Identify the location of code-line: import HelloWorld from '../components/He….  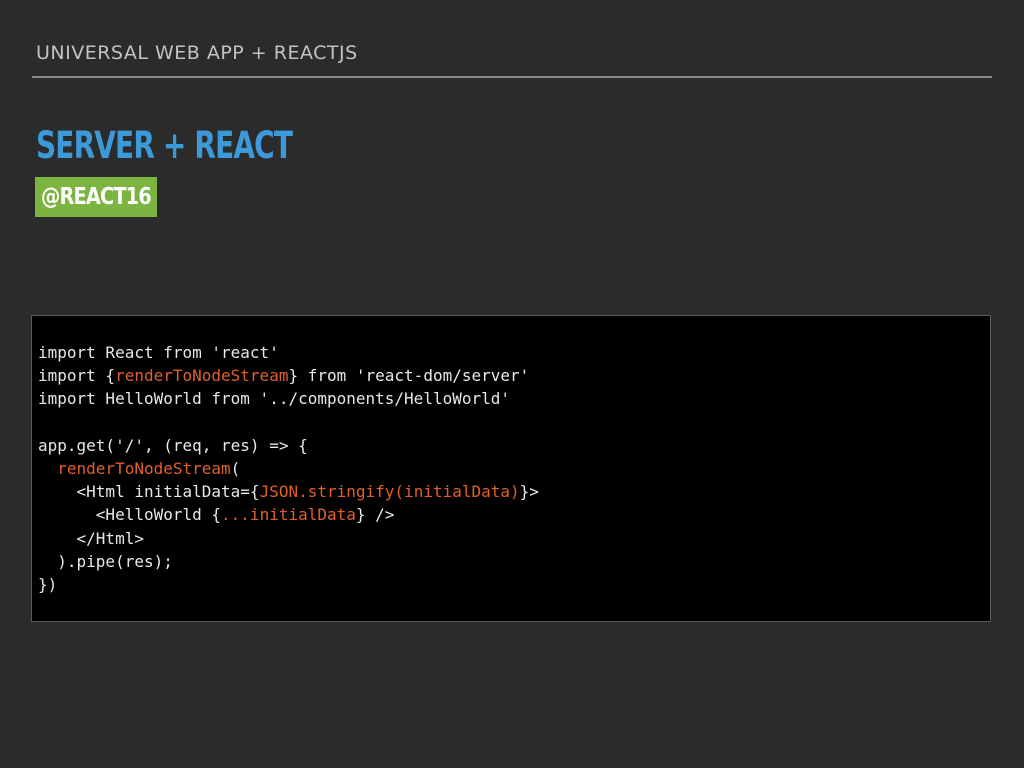
(288, 398).